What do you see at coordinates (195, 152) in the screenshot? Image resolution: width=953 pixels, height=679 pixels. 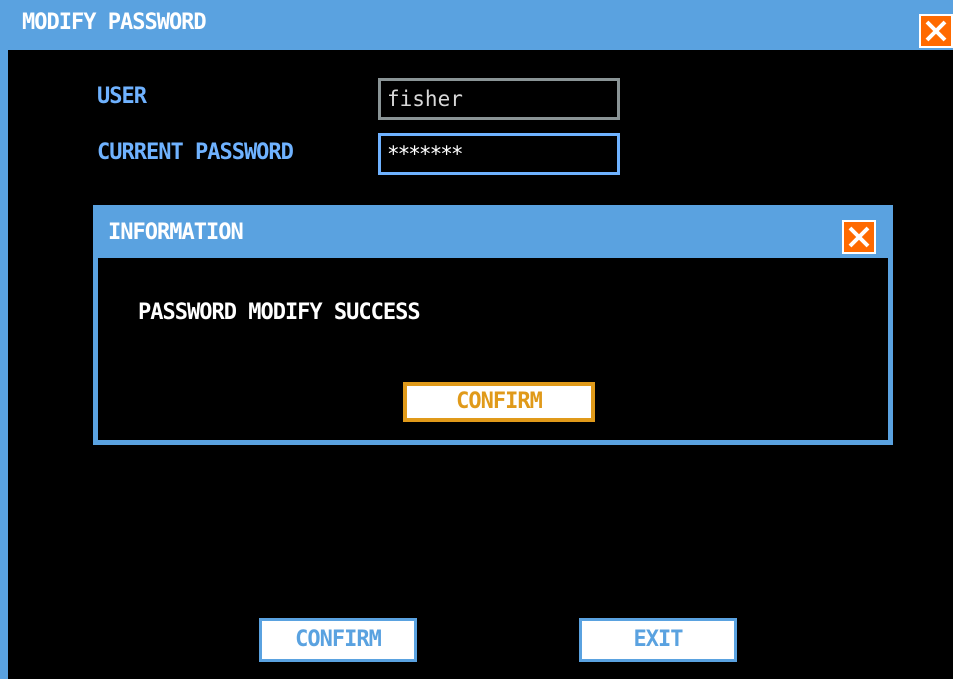 I see `current-password-label: CURRENT PASSWORD` at bounding box center [195, 152].